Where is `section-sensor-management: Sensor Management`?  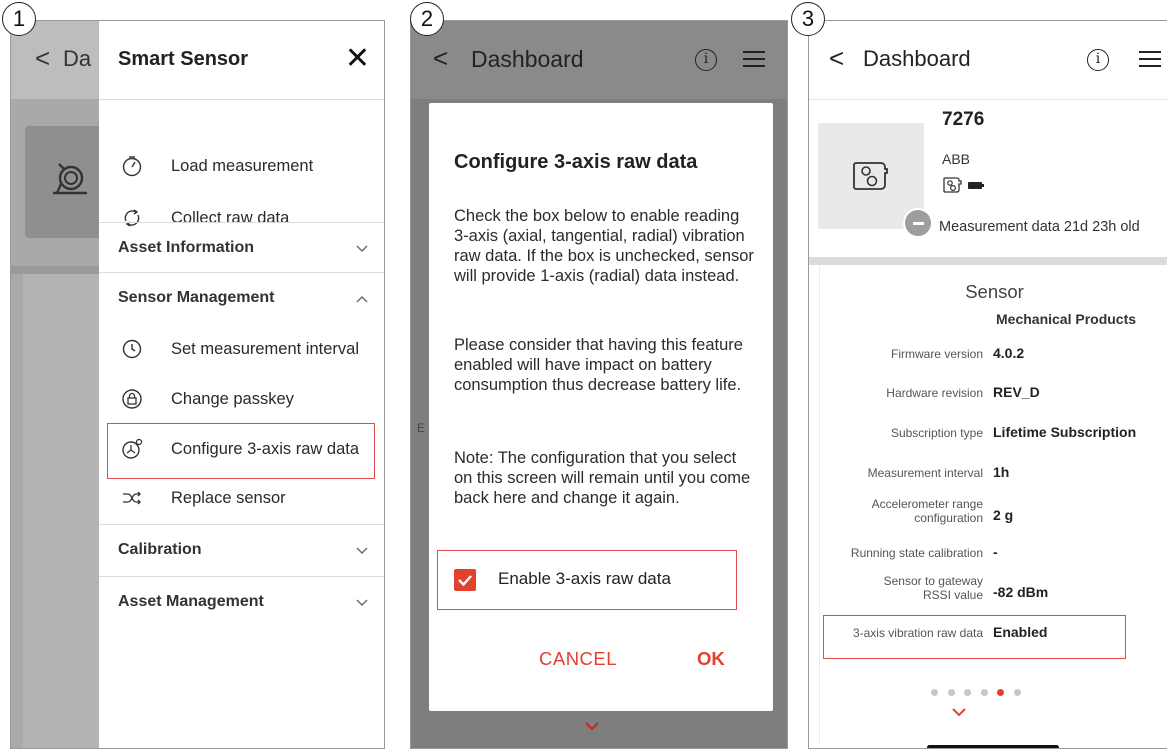
section-sensor-management: Sensor Management is located at coordinates (241, 297).